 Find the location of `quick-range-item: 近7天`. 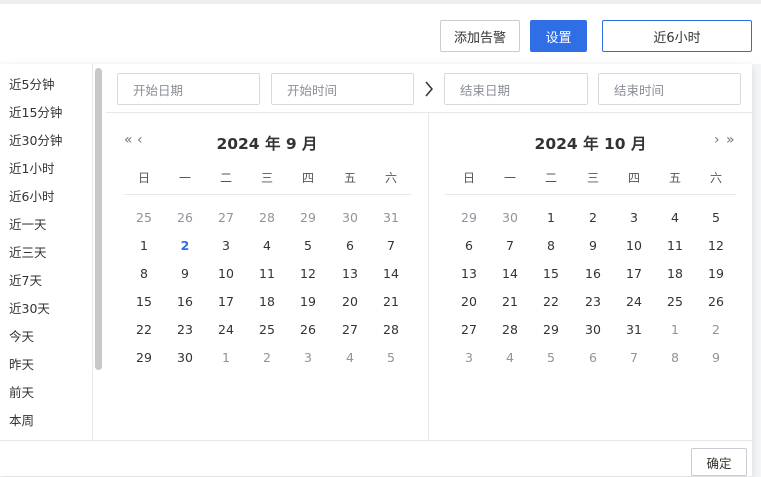

quick-range-item: 近7天 is located at coordinates (25, 281).